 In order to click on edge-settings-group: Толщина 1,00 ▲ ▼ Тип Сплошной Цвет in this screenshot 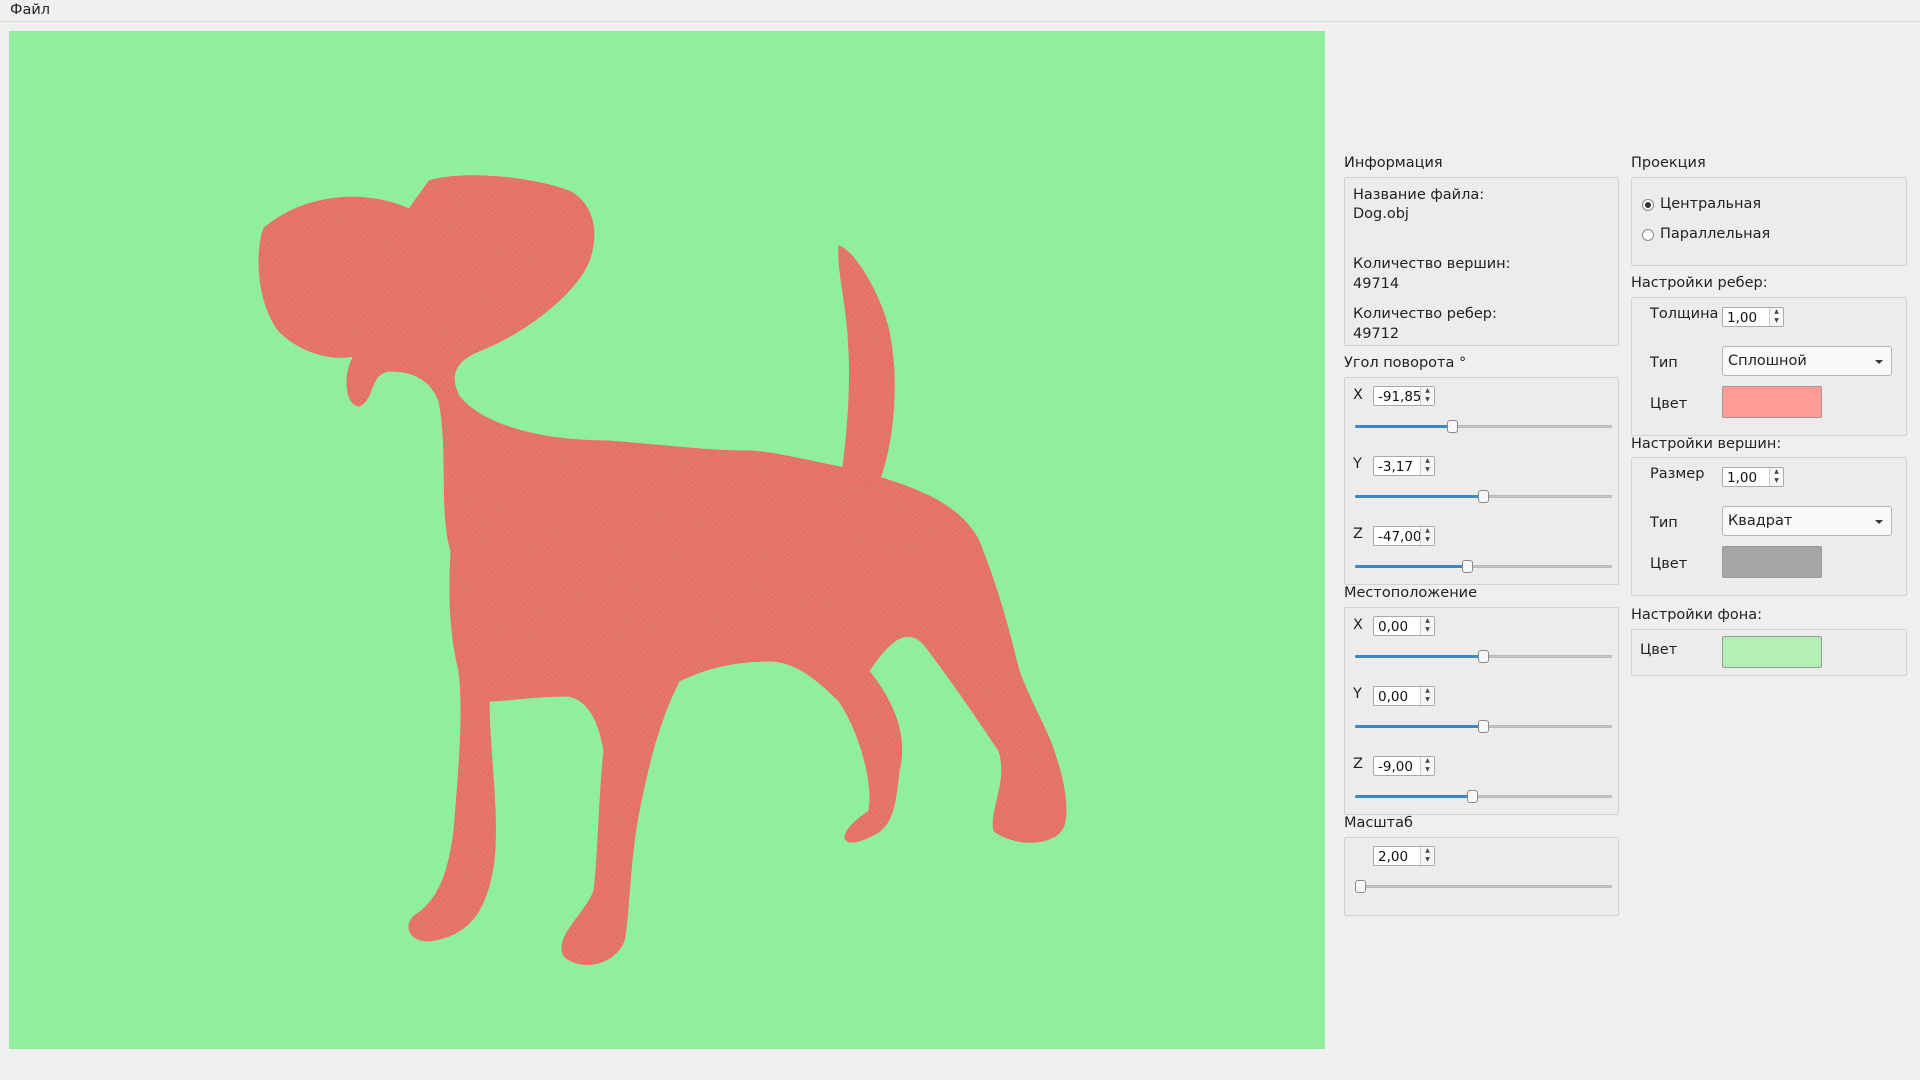, I will do `click(1769, 366)`.